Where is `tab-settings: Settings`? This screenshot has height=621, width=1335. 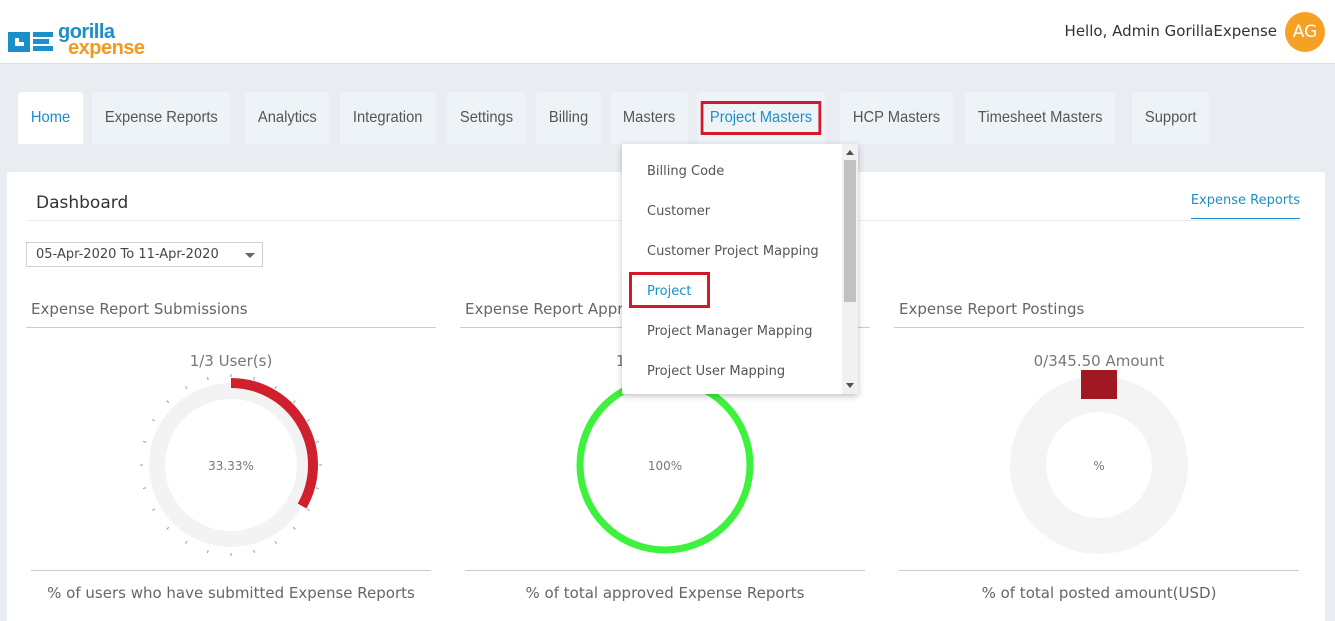 tab-settings: Settings is located at coordinates (487, 118).